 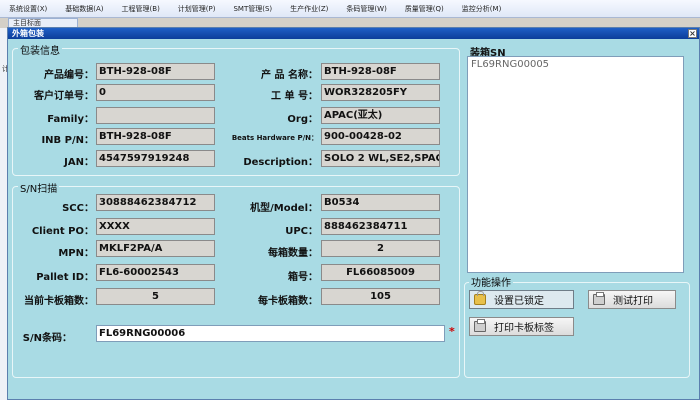 I want to click on lock-settings-button: 设置已锁定, so click(x=521, y=299).